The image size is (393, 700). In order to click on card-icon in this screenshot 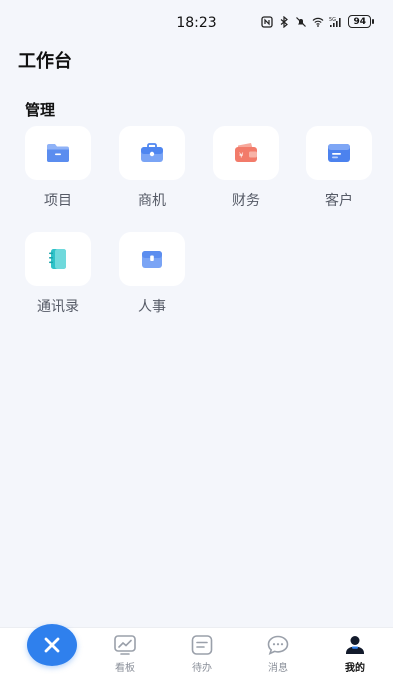, I will do `click(339, 153)`.